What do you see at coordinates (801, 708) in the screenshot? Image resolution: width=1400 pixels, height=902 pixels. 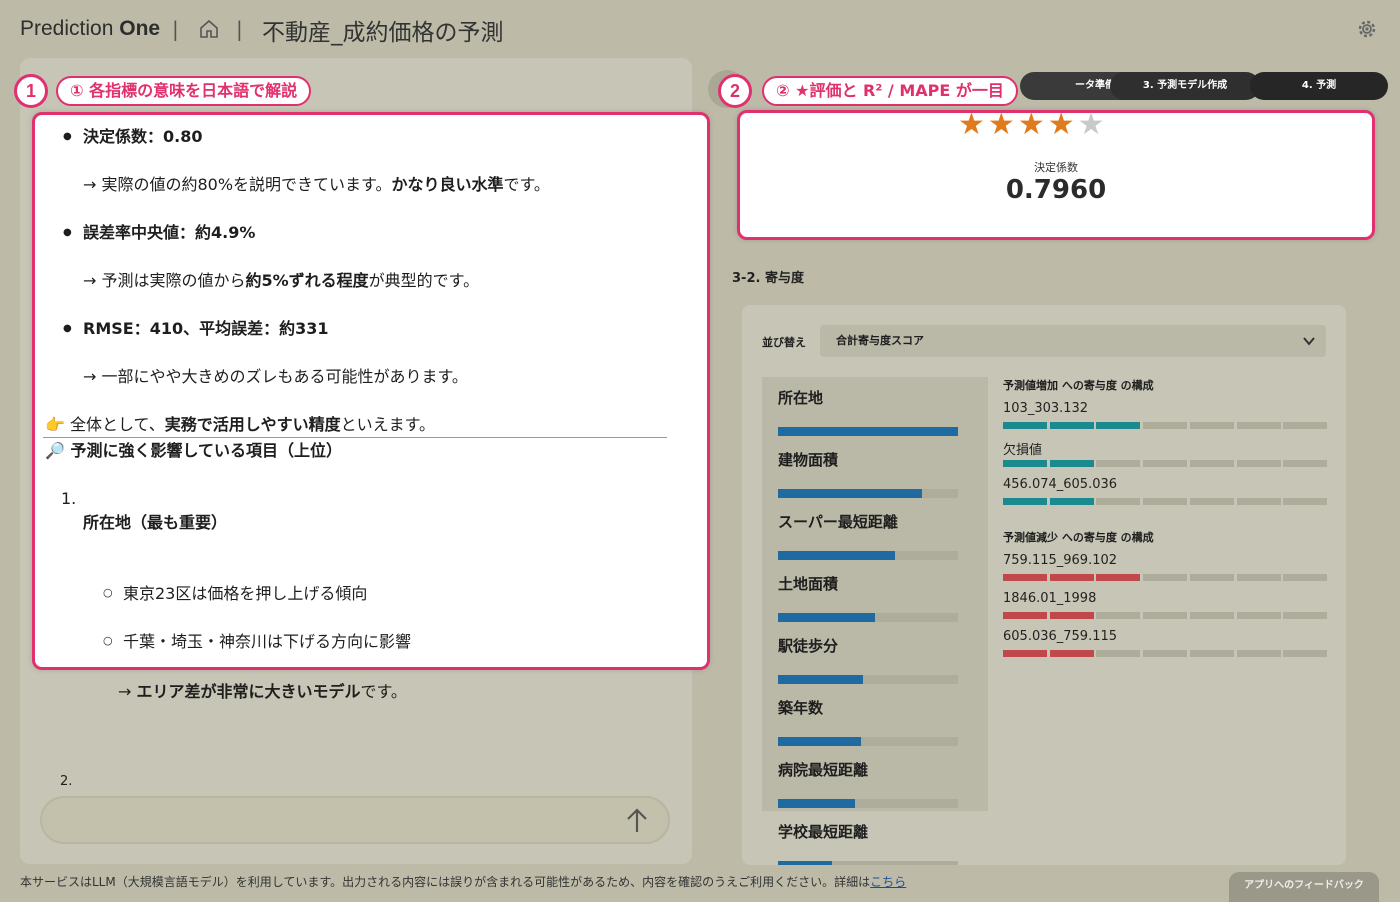 I see `feature-name: 築年数` at bounding box center [801, 708].